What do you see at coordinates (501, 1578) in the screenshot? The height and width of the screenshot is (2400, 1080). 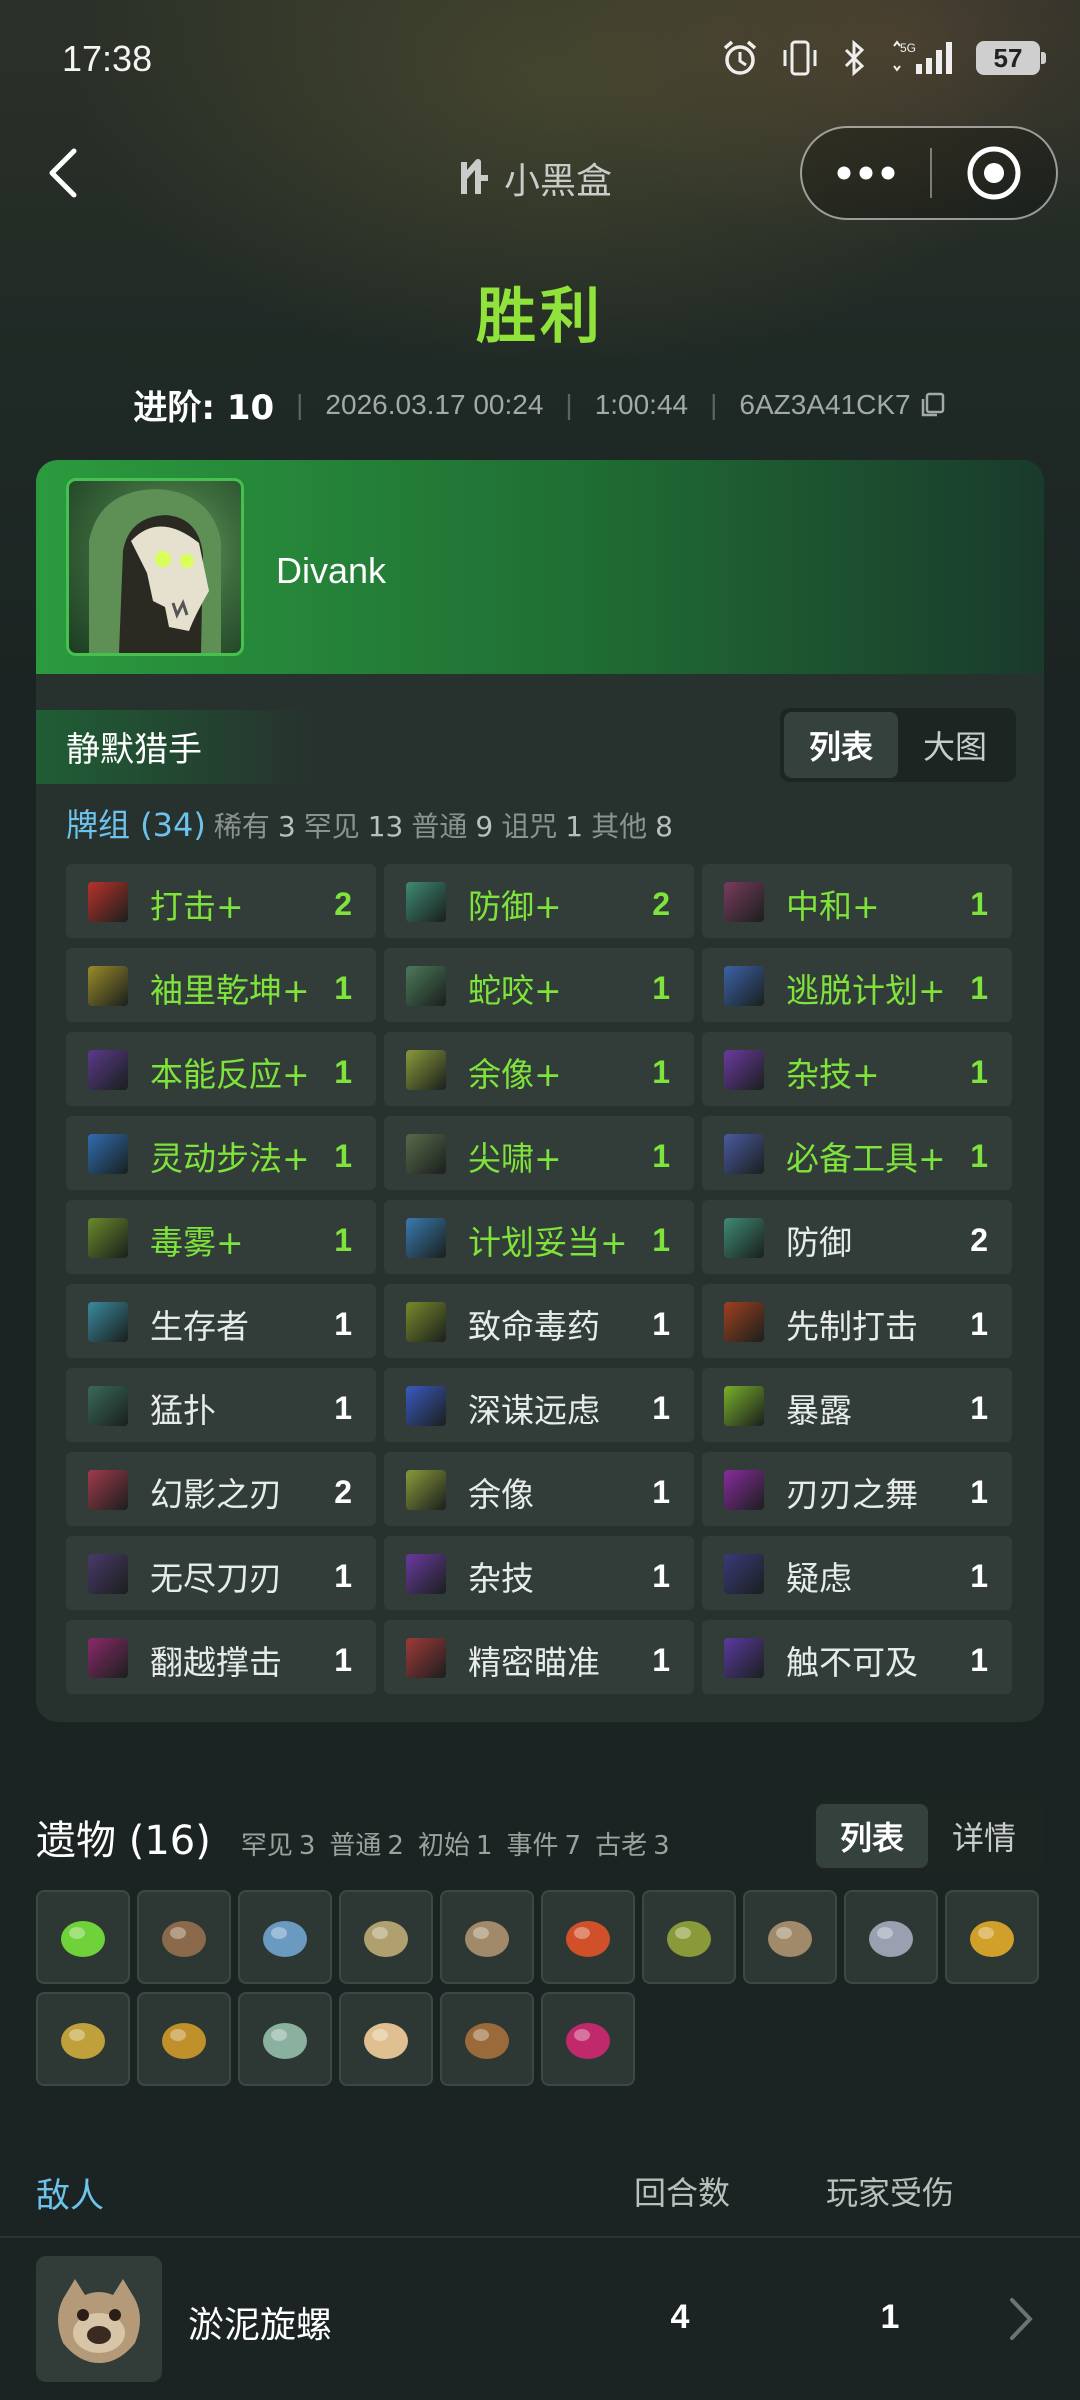 I see `card-name: 杂技` at bounding box center [501, 1578].